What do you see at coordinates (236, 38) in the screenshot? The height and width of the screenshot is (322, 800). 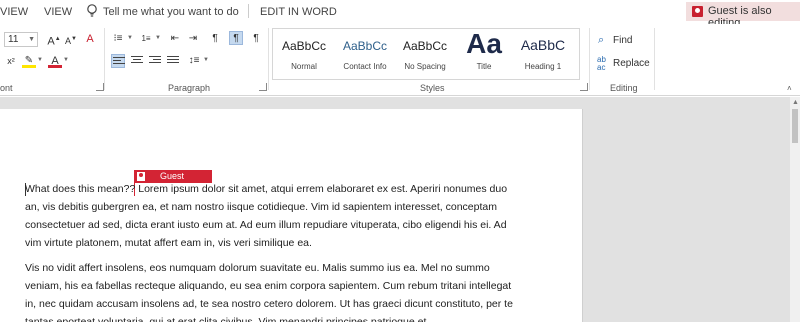 I see `rtl-direction-icon: ¶` at bounding box center [236, 38].